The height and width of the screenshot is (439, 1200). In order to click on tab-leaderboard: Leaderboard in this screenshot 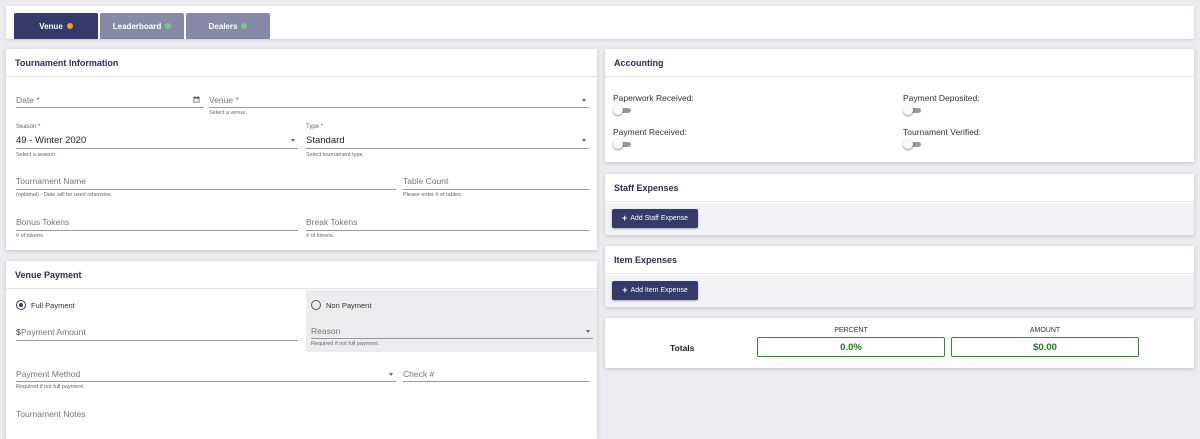, I will do `click(142, 26)`.